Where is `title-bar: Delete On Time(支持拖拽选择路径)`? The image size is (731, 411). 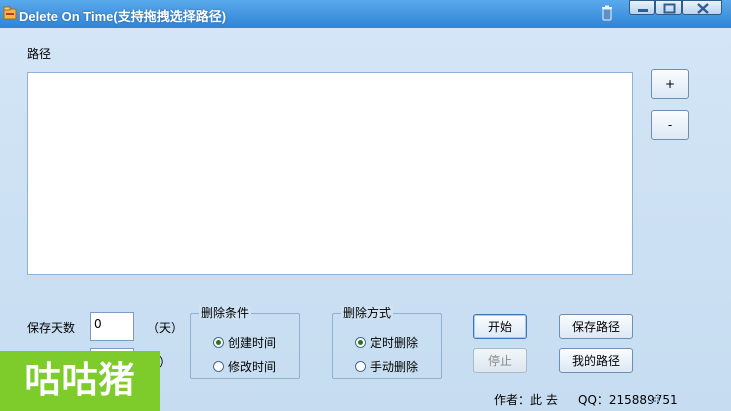
title-bar: Delete On Time(支持拖拽选择路径) is located at coordinates (365, 14).